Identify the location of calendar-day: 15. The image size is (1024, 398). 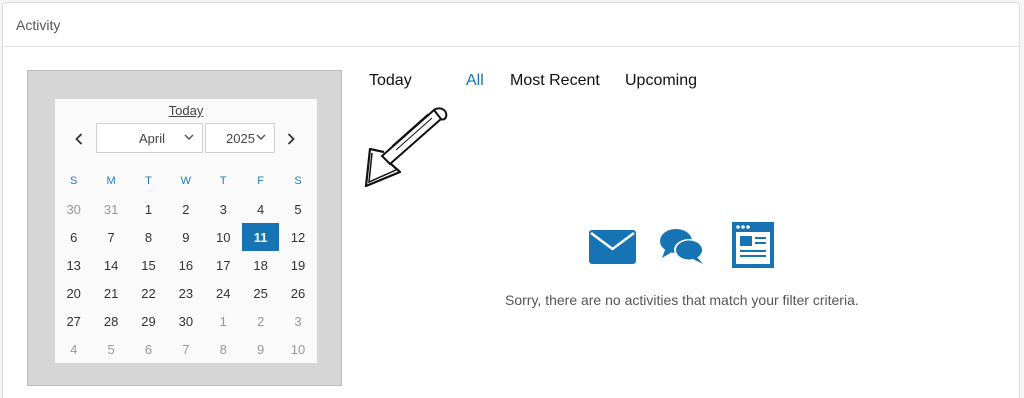
(148, 265).